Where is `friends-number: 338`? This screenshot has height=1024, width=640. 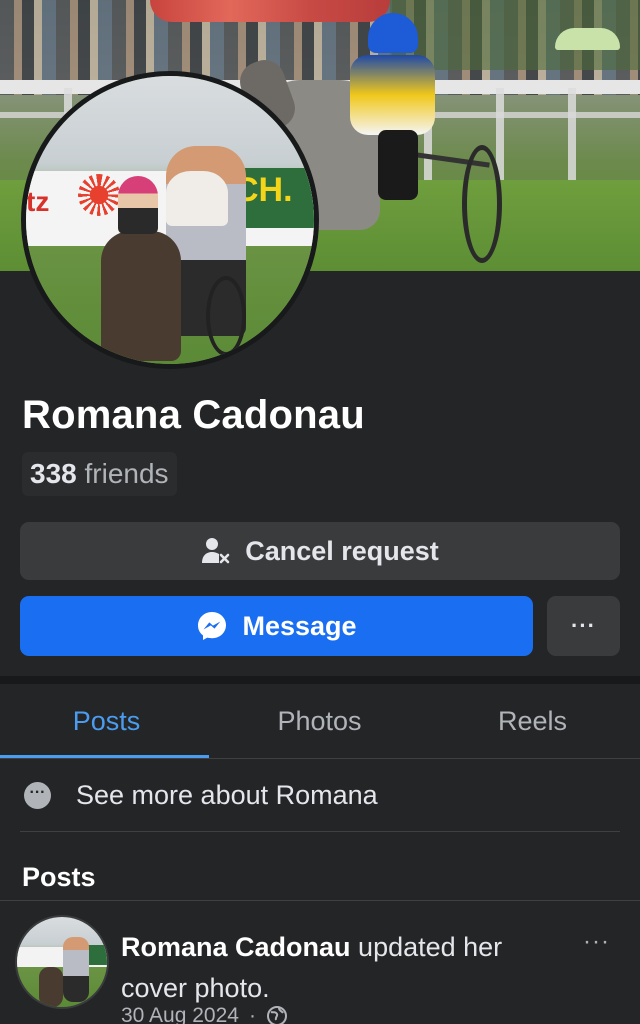 friends-number: 338 is located at coordinates (53, 473).